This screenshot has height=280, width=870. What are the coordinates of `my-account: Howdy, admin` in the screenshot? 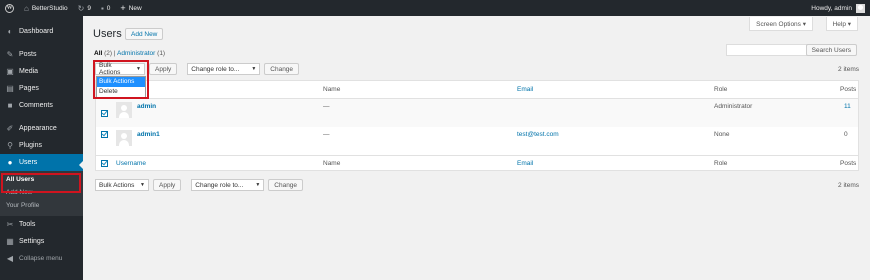 It's located at (838, 8).